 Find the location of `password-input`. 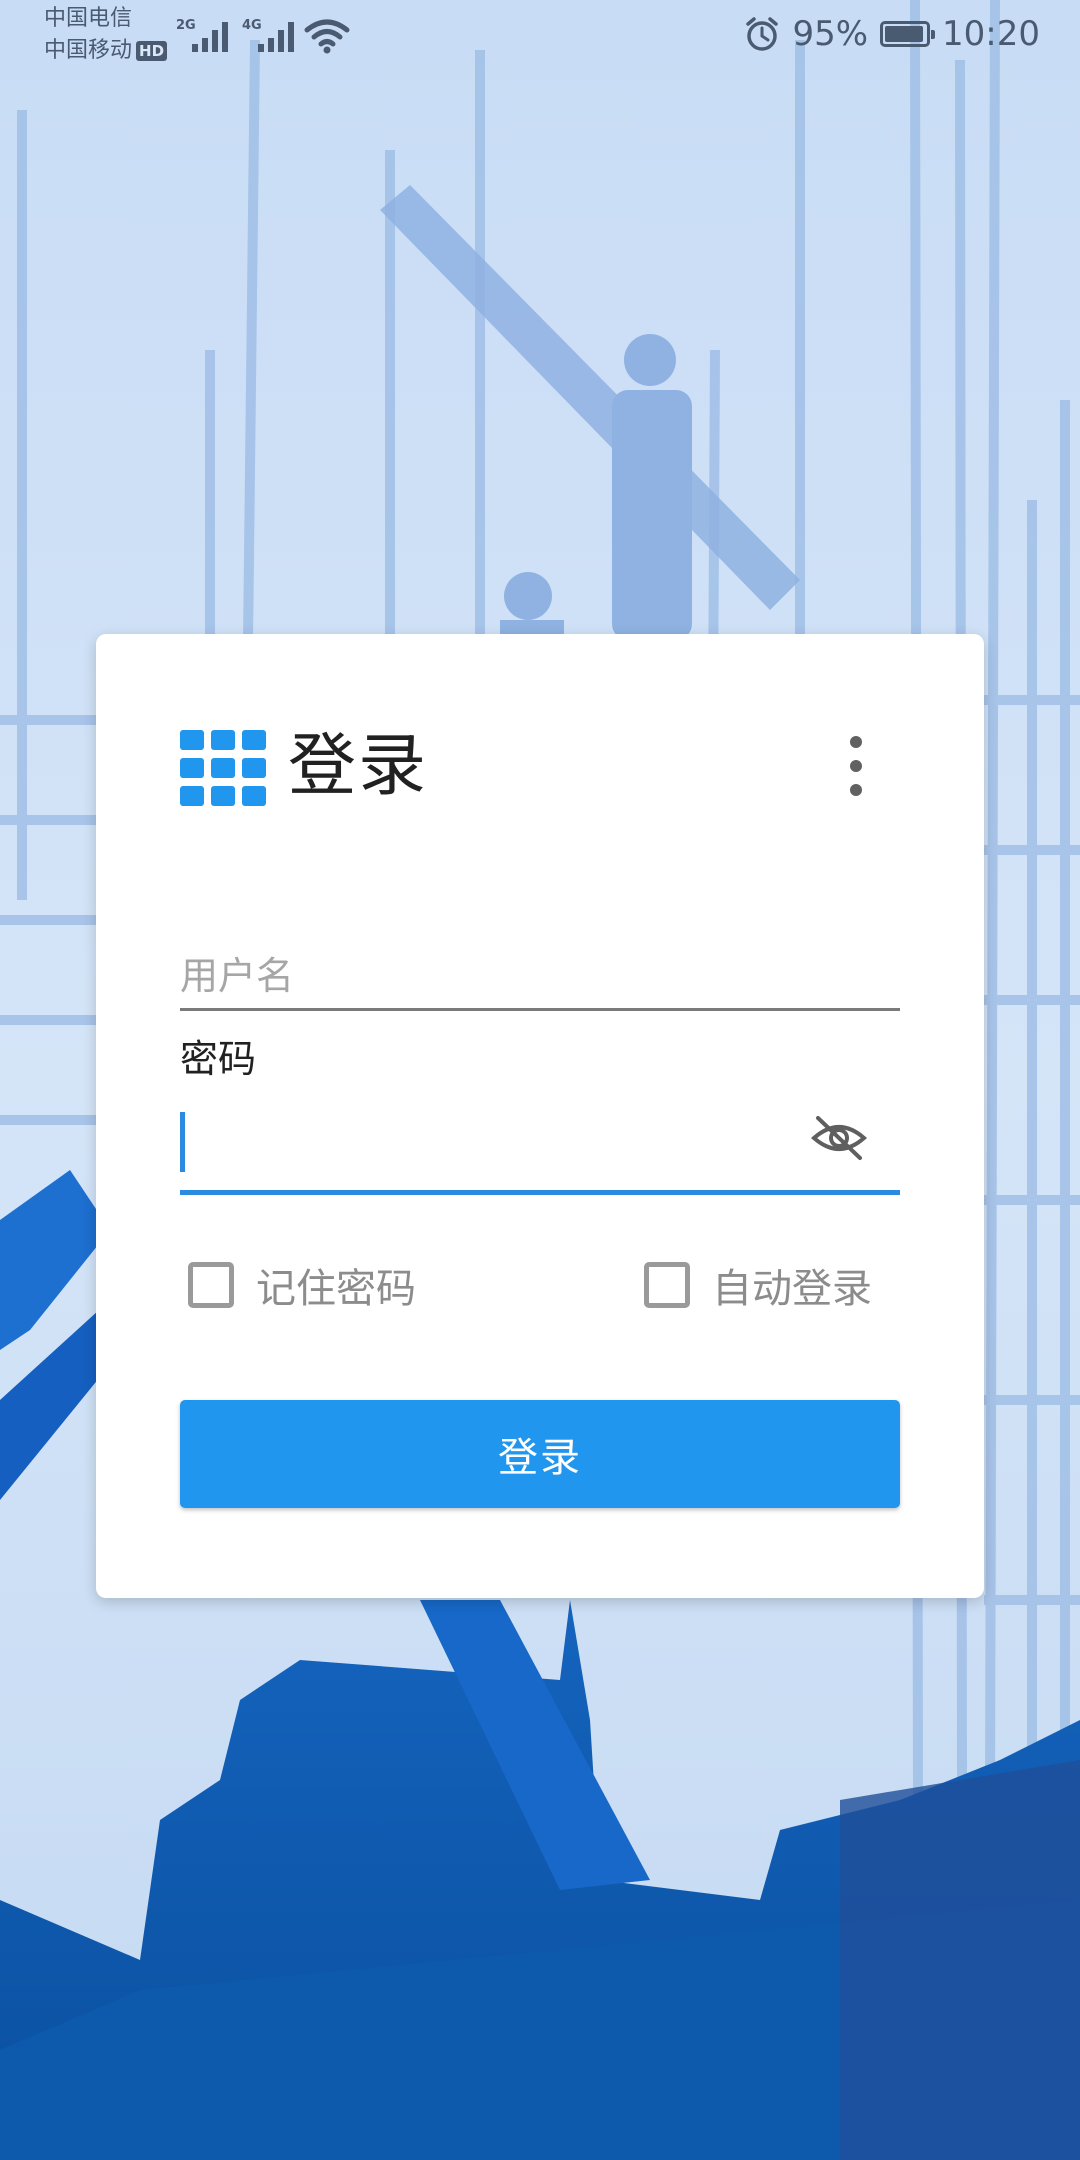

password-input is located at coordinates (496, 1143).